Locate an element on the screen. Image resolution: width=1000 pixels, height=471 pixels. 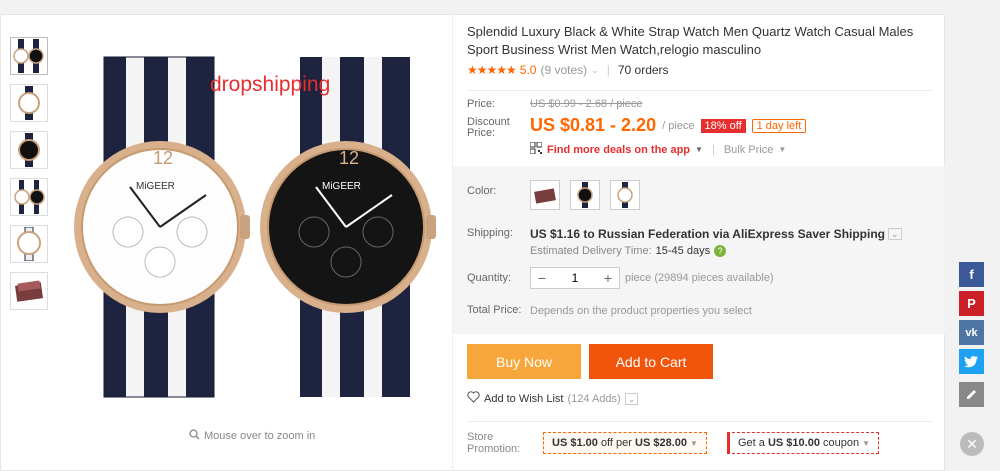
thumbnail-white-watch is located at coordinates (29, 103).